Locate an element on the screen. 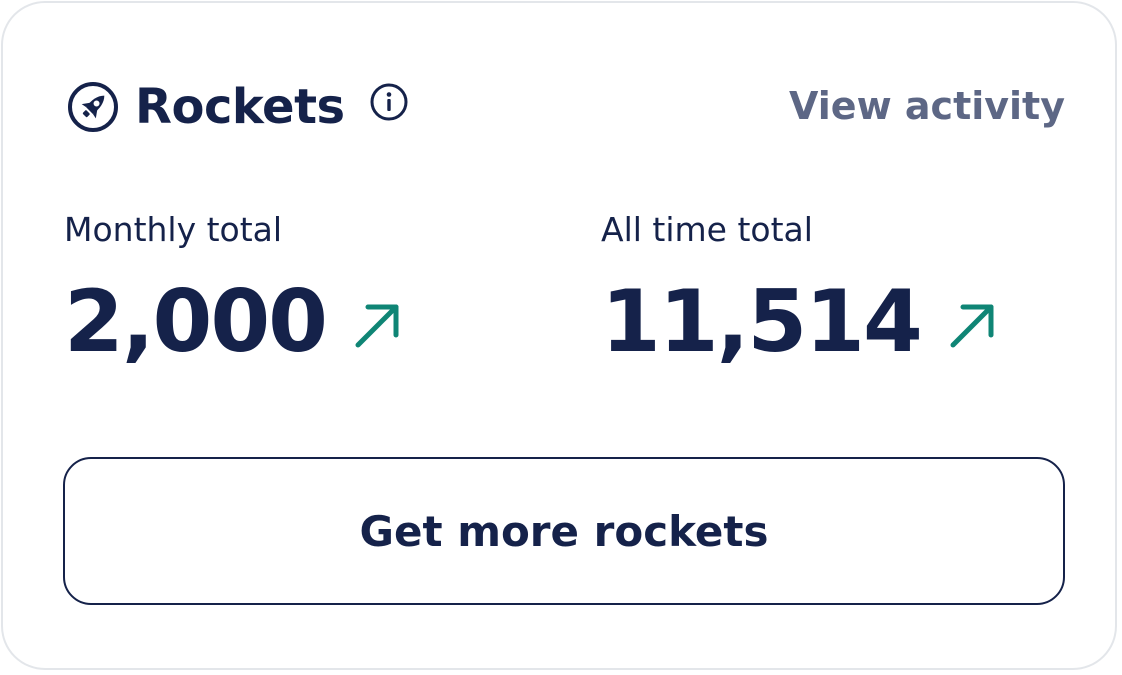 This screenshot has height=675, width=1122. monthly-total-value: 2,000 is located at coordinates (196, 322).